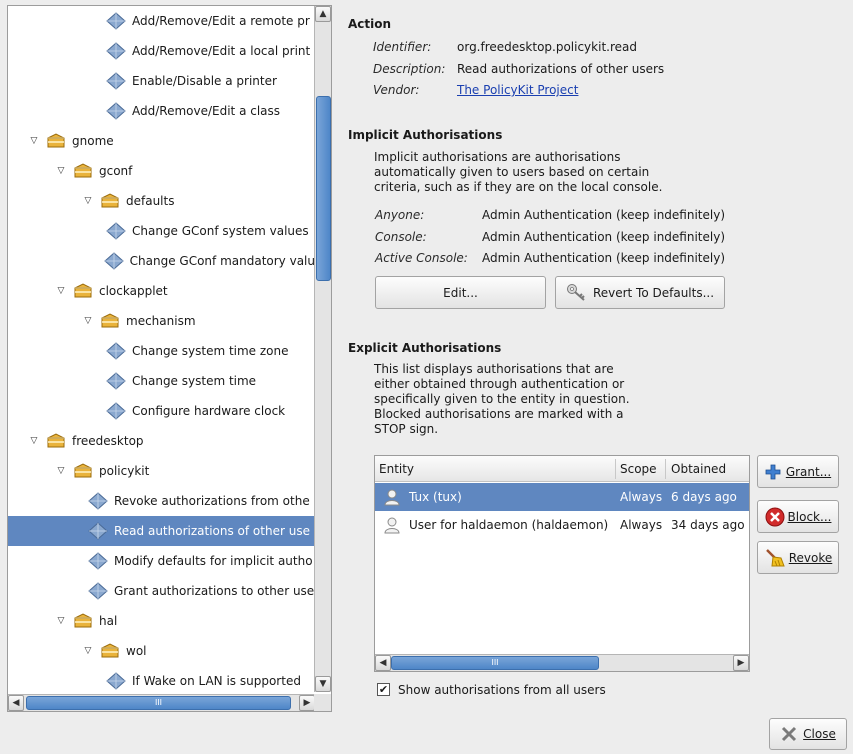 Image resolution: width=853 pixels, height=754 pixels. Describe the element at coordinates (212, 531) in the screenshot. I see `tree-row-label: Read authorizations of other use` at that location.